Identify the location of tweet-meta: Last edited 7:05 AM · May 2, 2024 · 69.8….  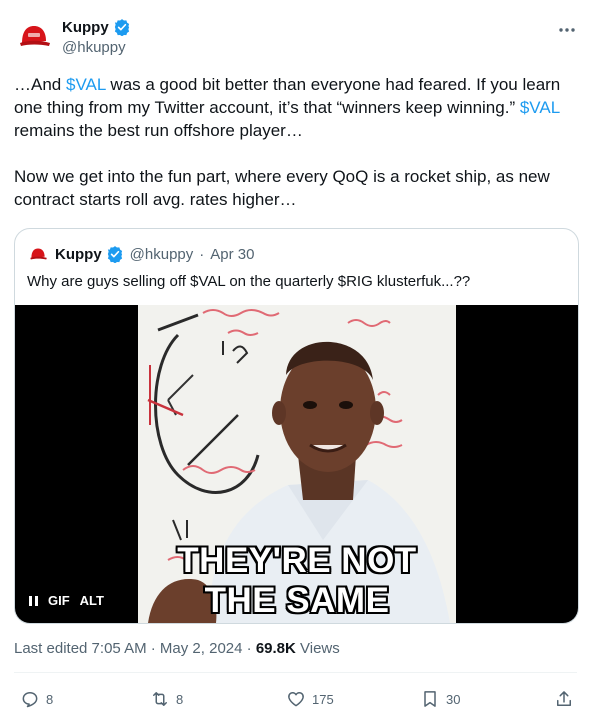
(177, 648).